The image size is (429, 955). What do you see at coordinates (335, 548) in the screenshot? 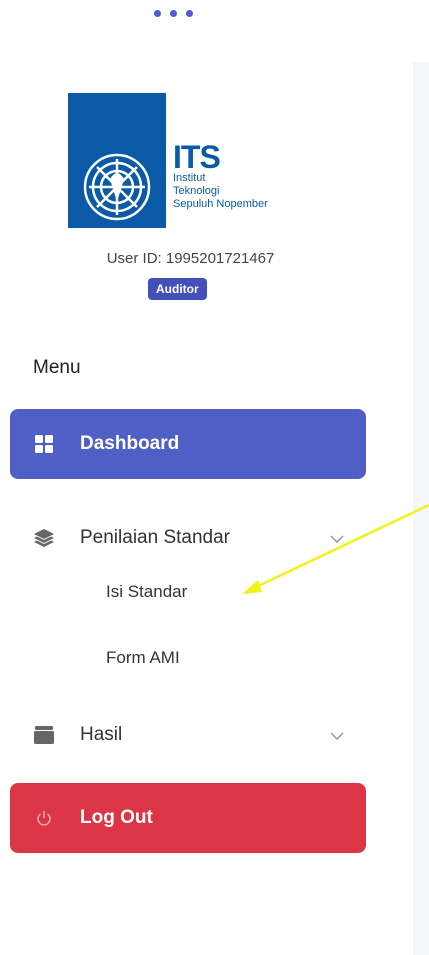
I see `annotation-arrow` at bounding box center [335, 548].